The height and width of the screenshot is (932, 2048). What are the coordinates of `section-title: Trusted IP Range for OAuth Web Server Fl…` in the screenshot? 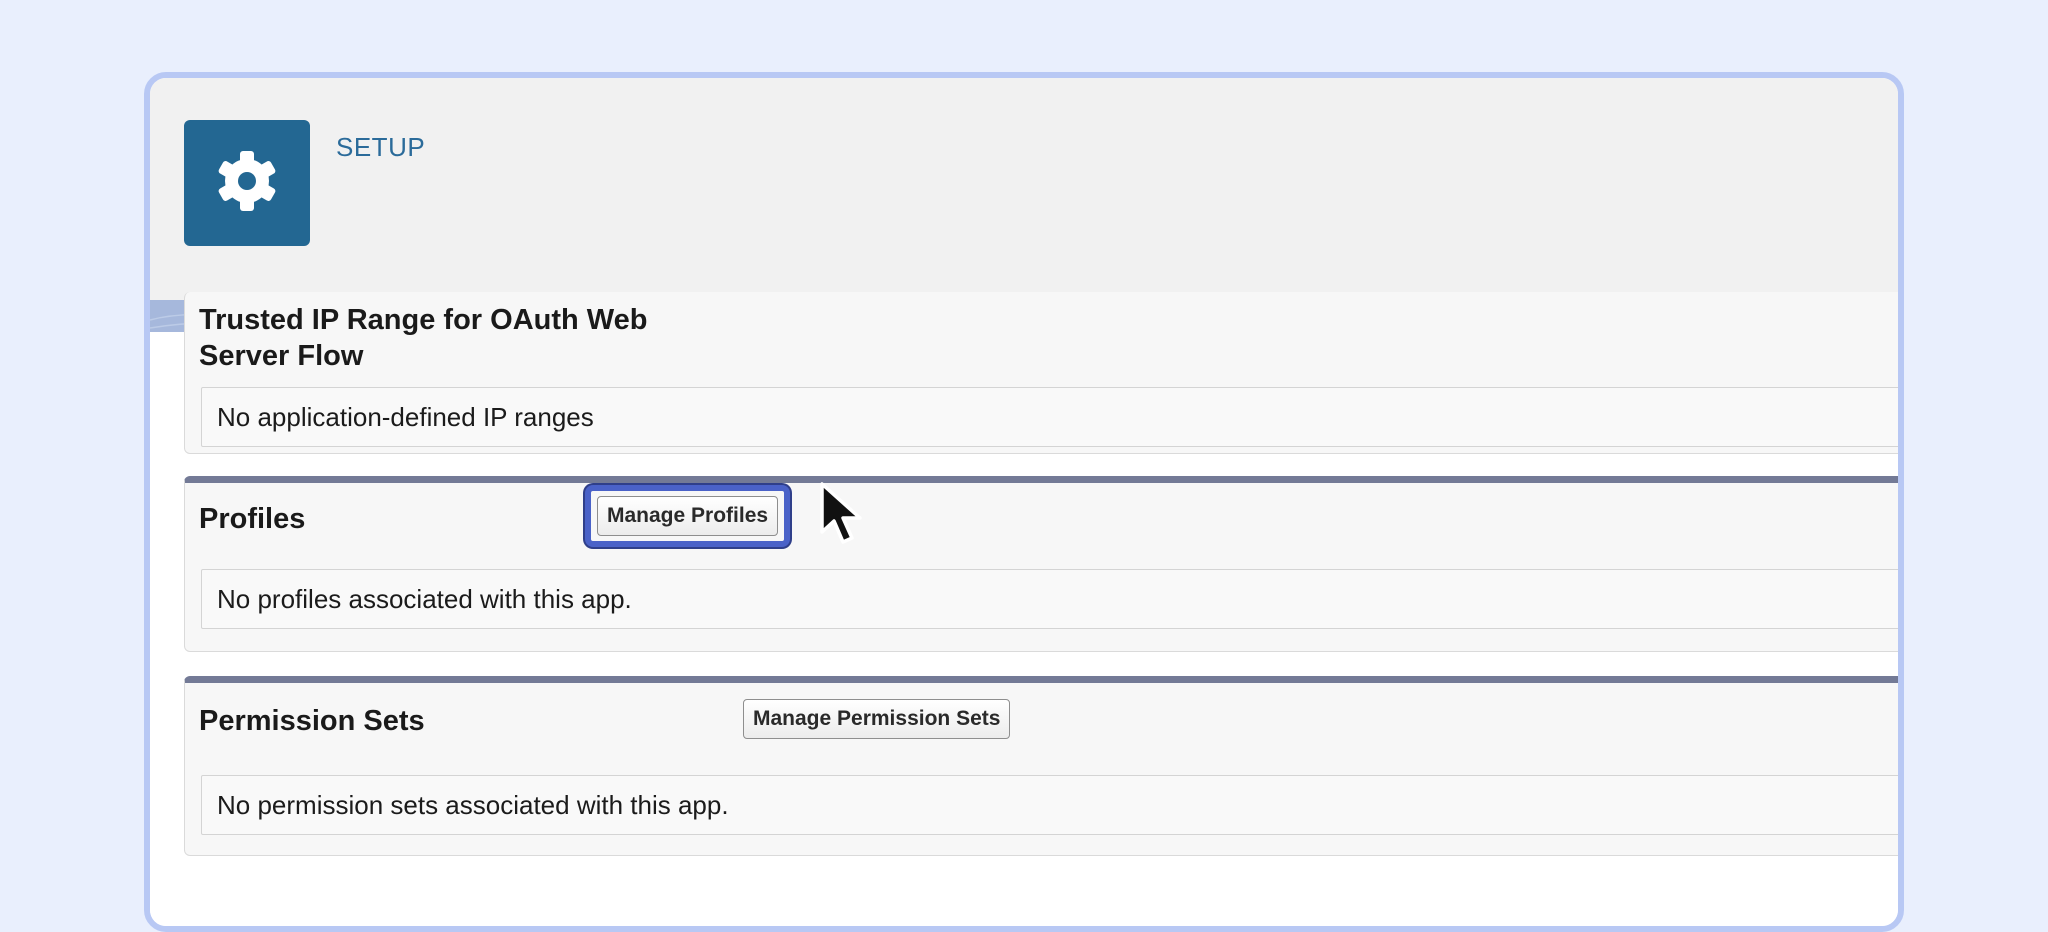 It's located at (429, 338).